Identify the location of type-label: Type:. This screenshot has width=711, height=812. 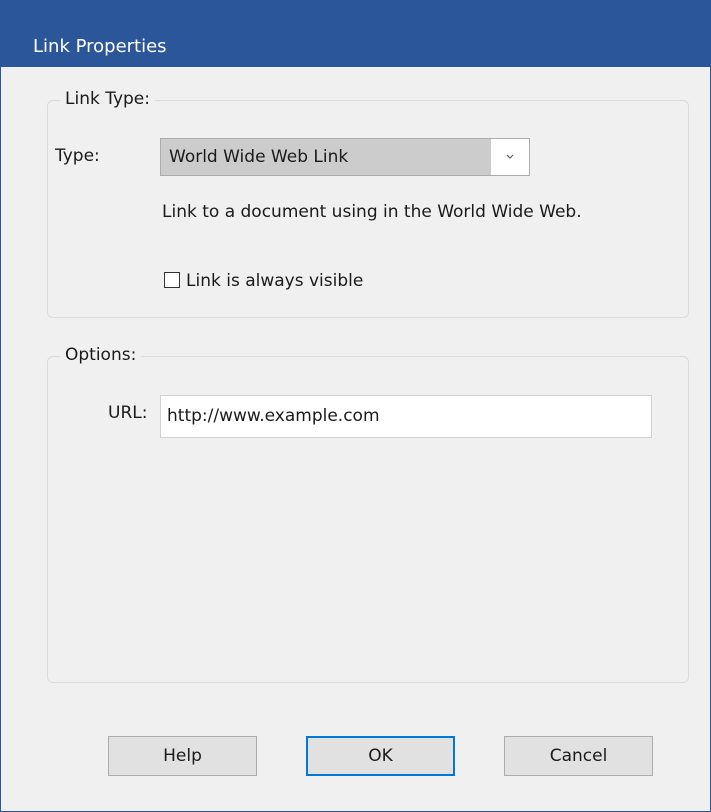
(77, 156).